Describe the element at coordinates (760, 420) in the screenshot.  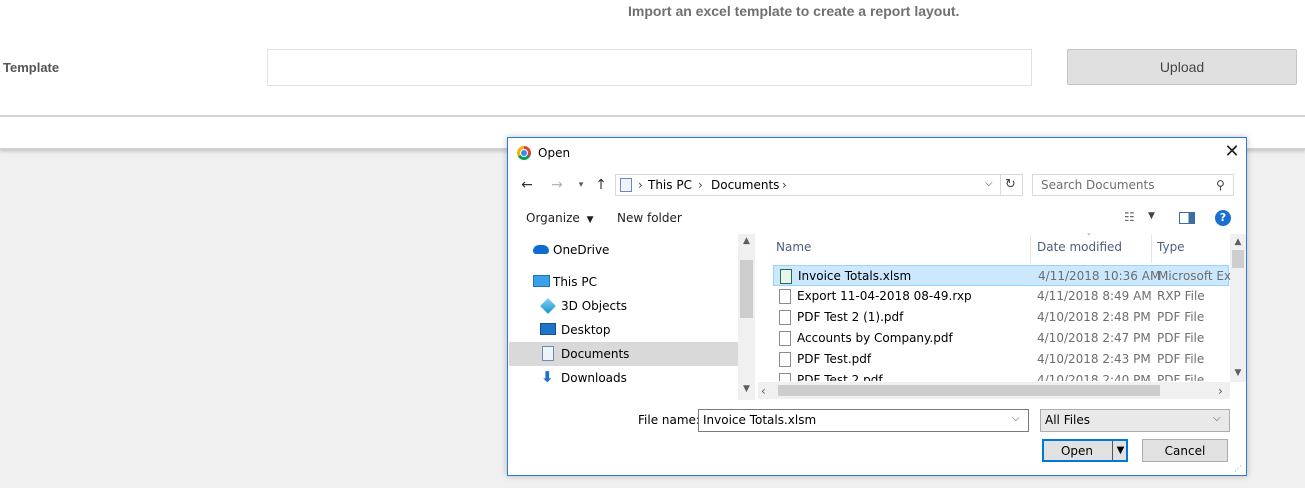
I see `file-name-value: Invoice Totals.xlsm` at that location.